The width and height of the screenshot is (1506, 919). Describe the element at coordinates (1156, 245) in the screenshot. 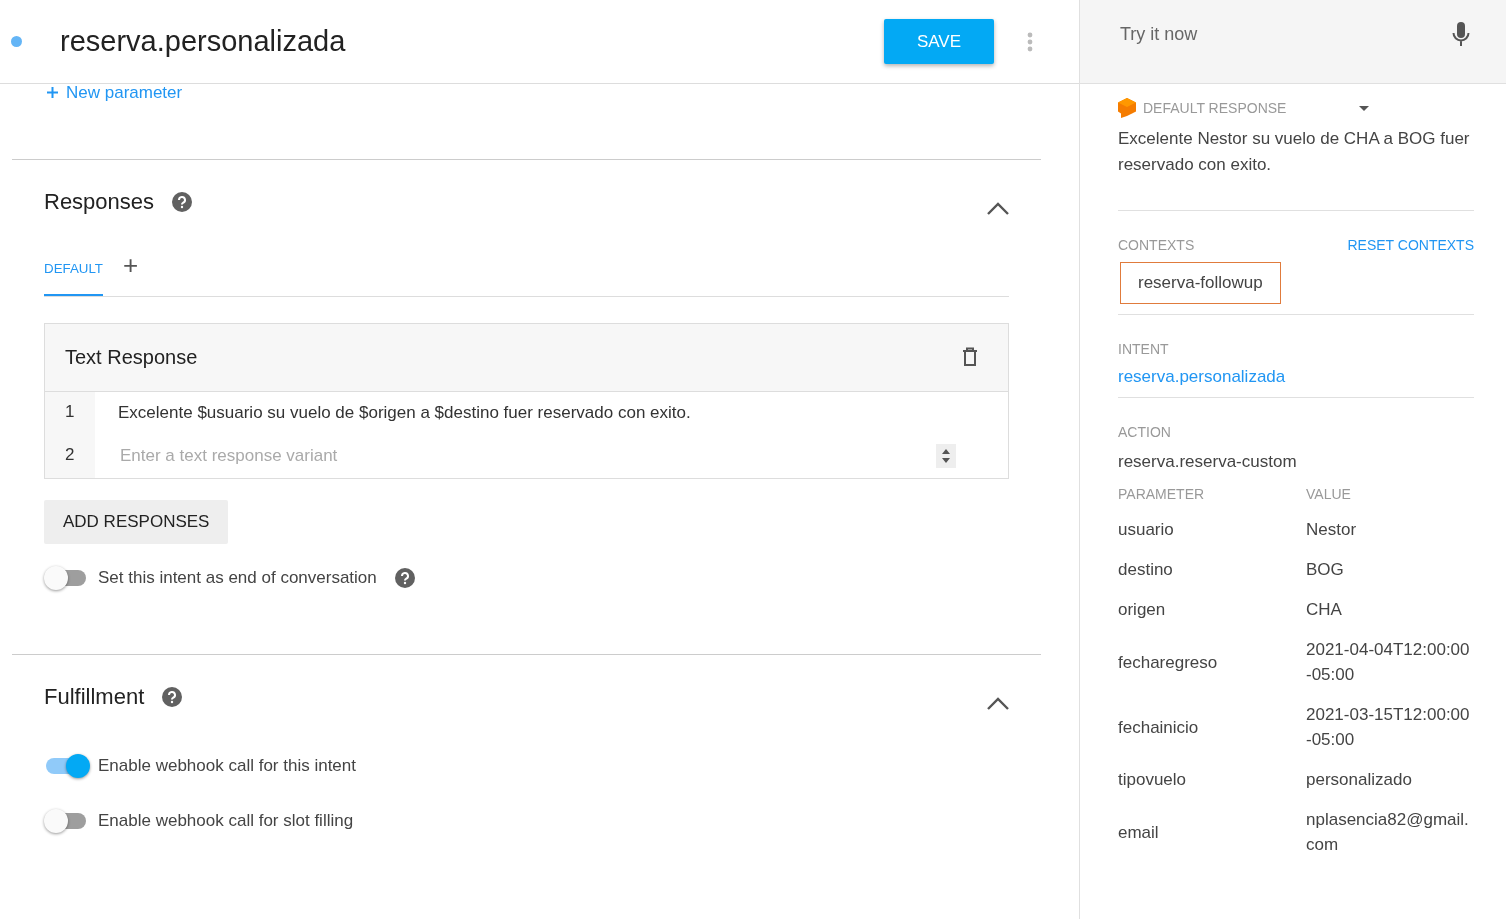

I see `contexts-label: CONTEXTS` at that location.